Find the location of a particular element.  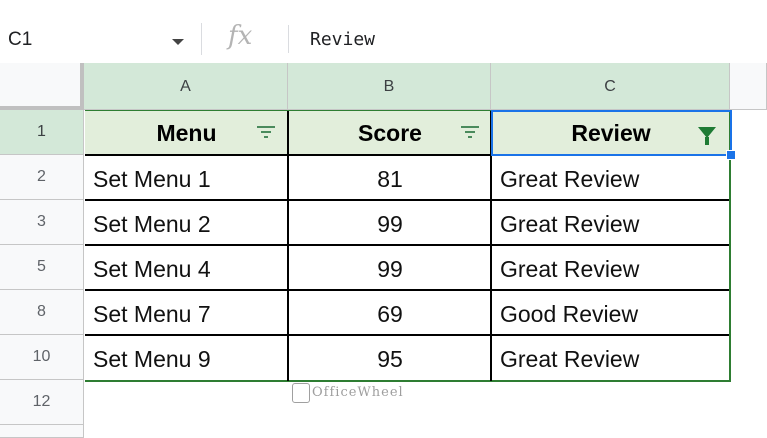

cell-selection is located at coordinates (611, 133).